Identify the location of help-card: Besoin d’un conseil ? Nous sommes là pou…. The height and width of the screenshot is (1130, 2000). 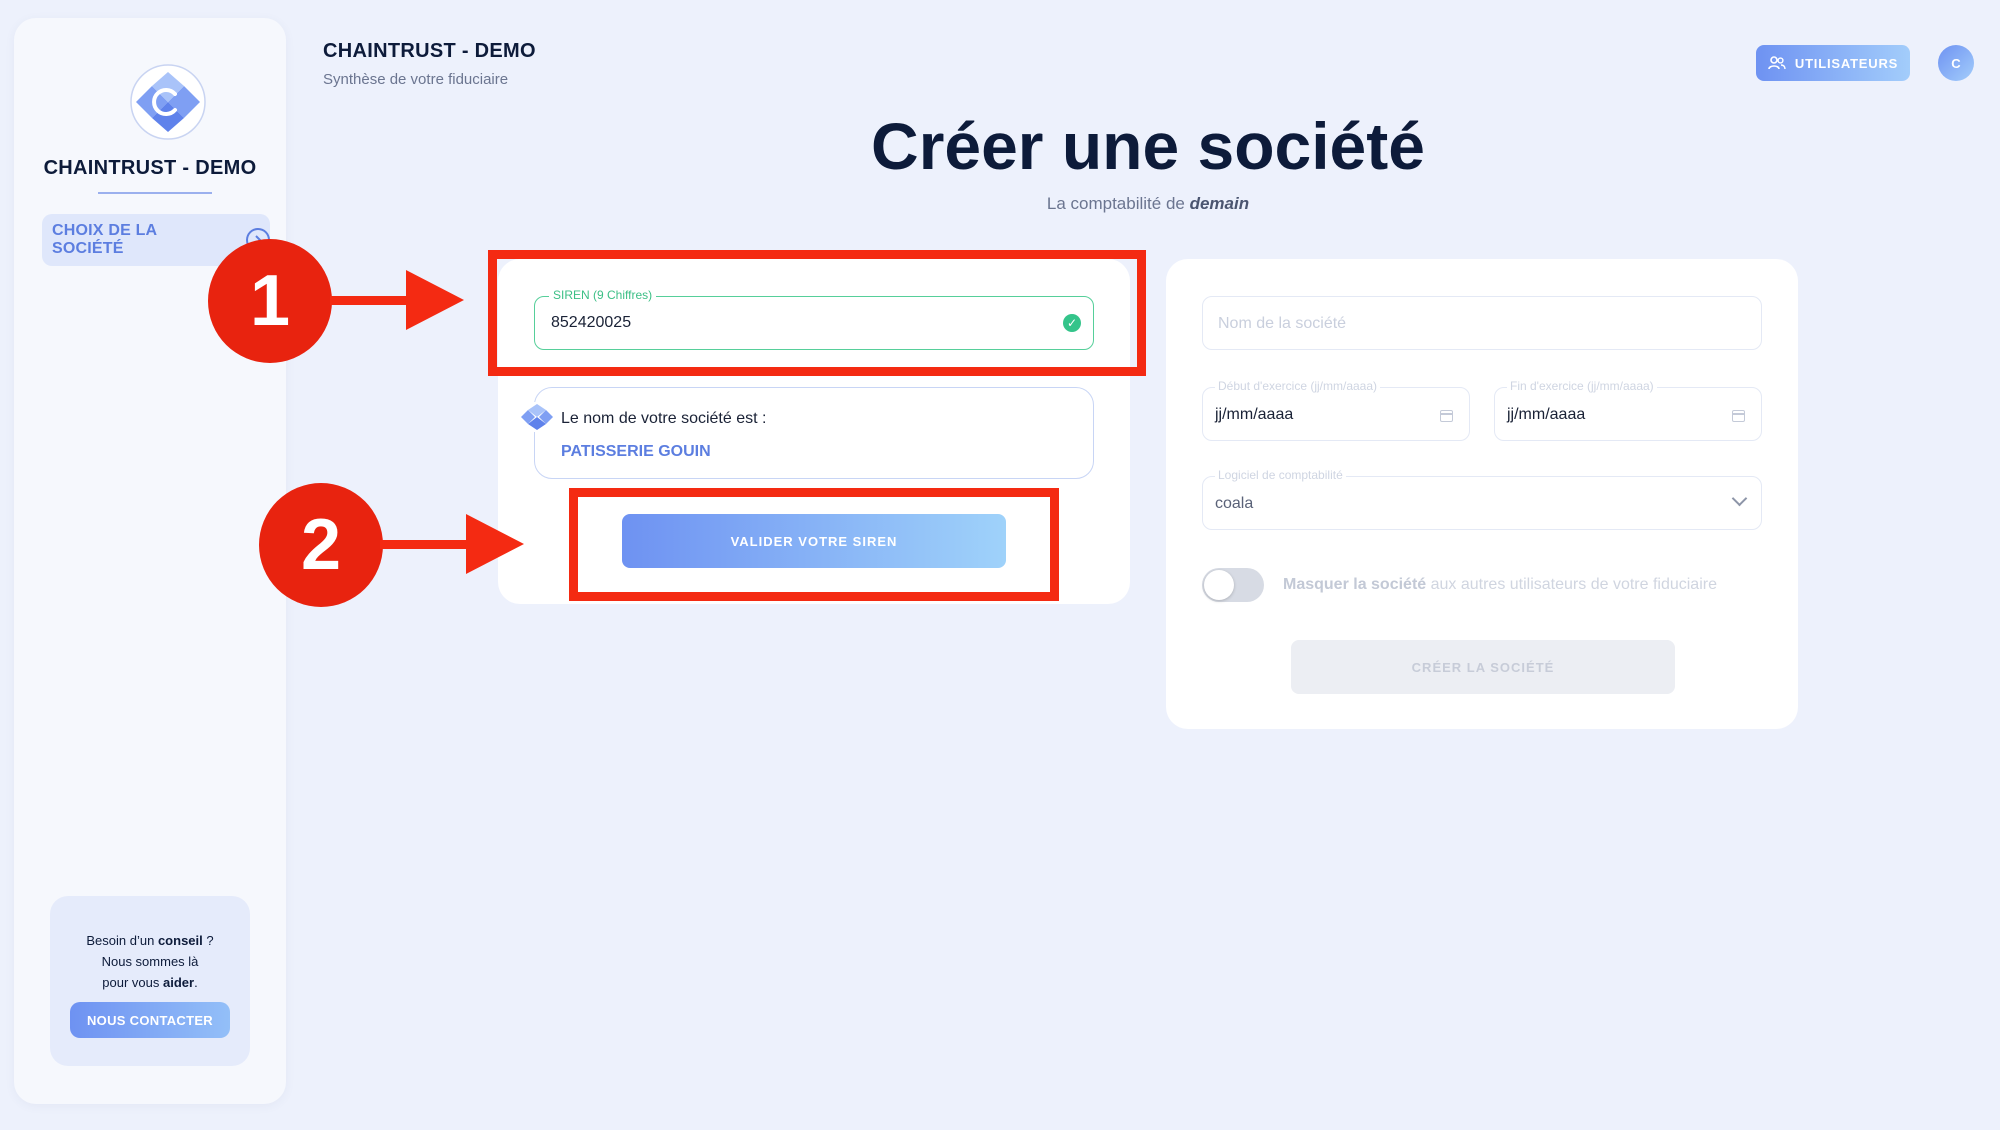
(150, 981).